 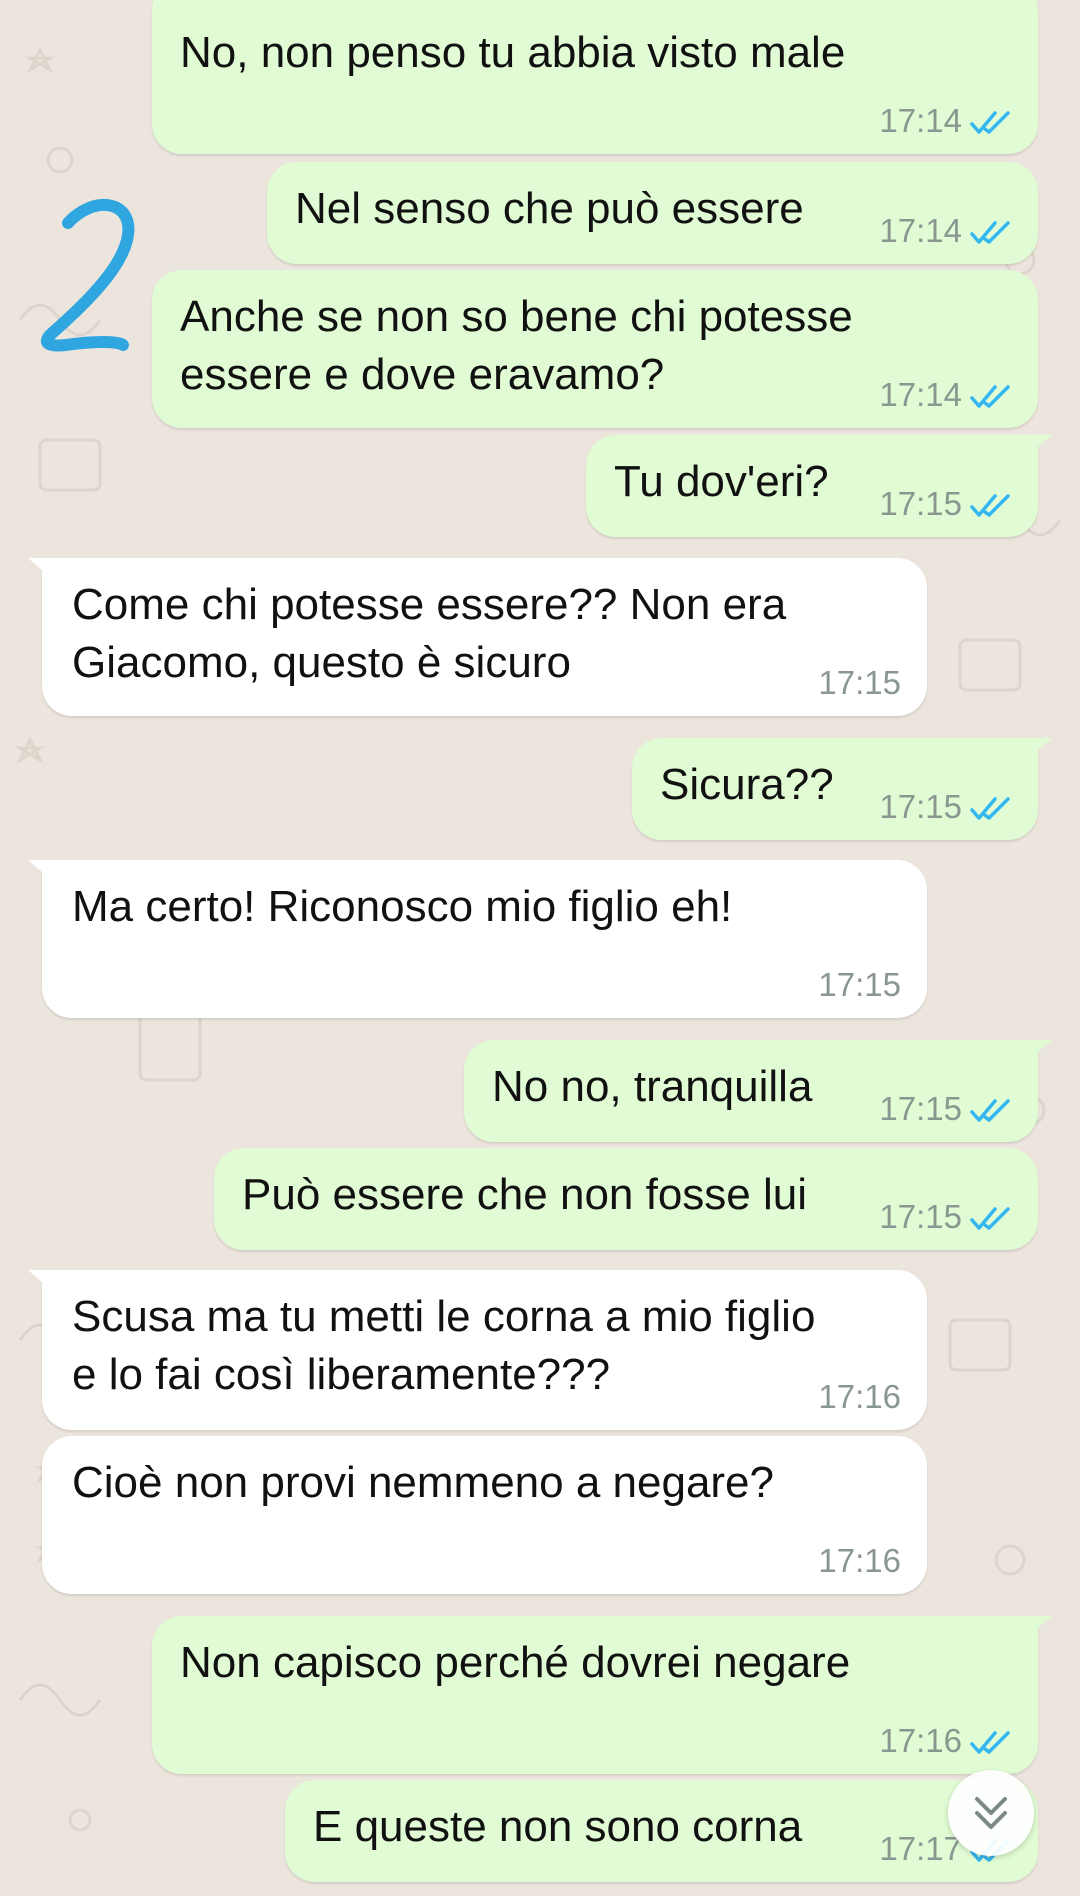 I want to click on outgoing-message: No, non penso tu abbia visto male 17:14, so click(x=595, y=77).